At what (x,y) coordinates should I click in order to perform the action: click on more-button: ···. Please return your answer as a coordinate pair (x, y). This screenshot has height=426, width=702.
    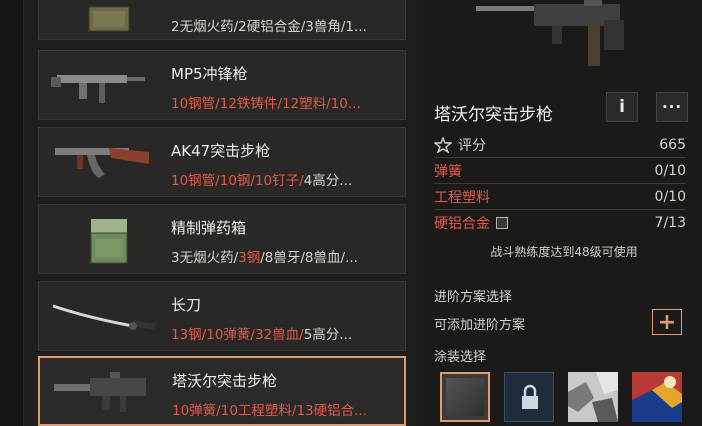
    Looking at the image, I should click on (672, 107).